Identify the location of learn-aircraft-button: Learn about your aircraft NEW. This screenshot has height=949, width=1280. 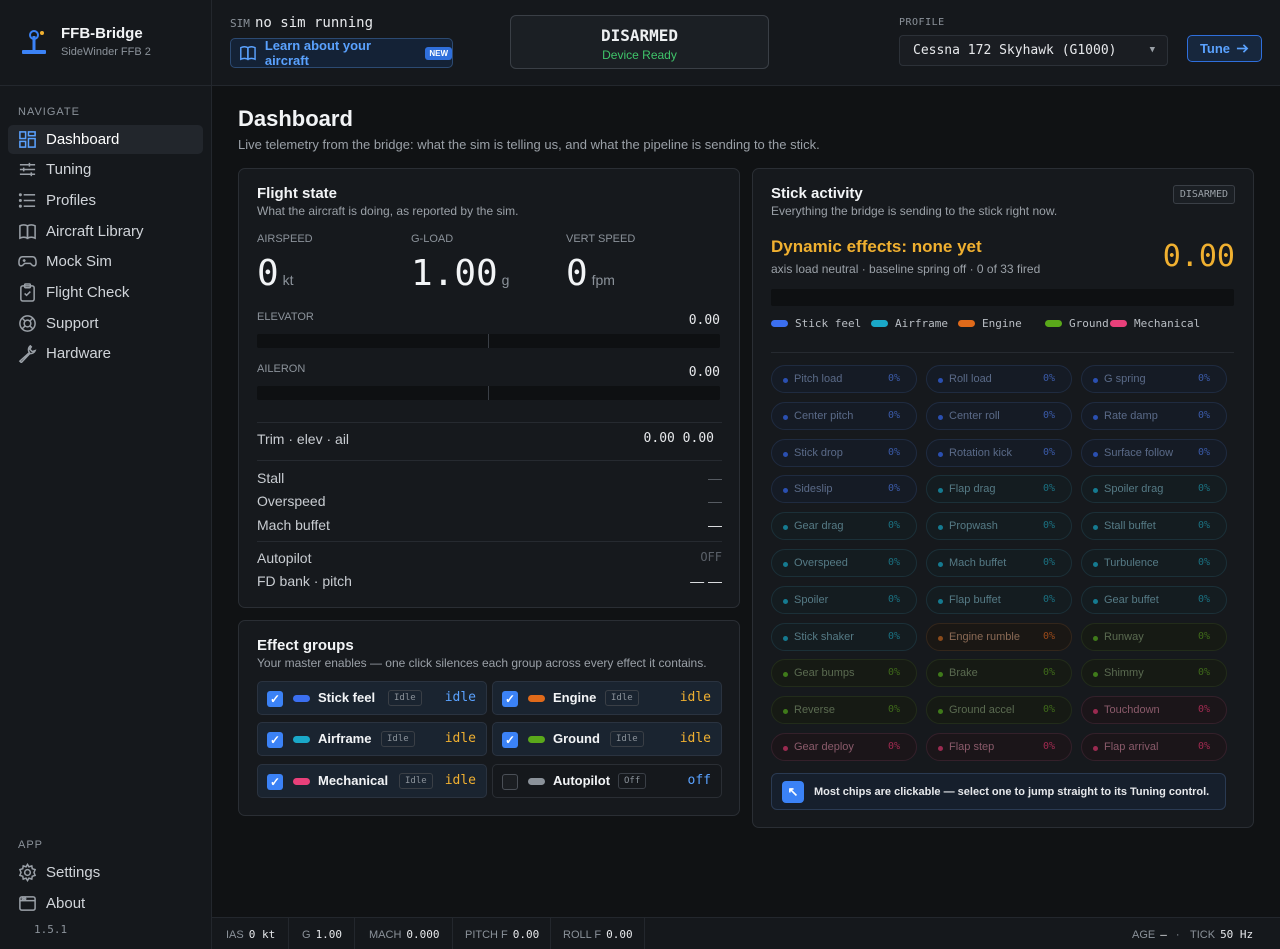
(341, 53).